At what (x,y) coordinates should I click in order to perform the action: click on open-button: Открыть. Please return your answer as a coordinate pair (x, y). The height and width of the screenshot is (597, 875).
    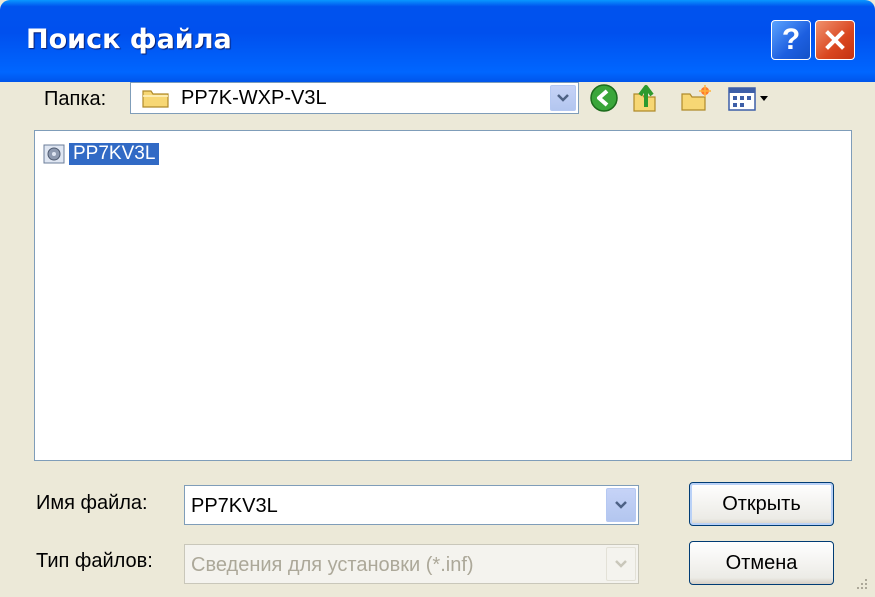
    Looking at the image, I should click on (761, 504).